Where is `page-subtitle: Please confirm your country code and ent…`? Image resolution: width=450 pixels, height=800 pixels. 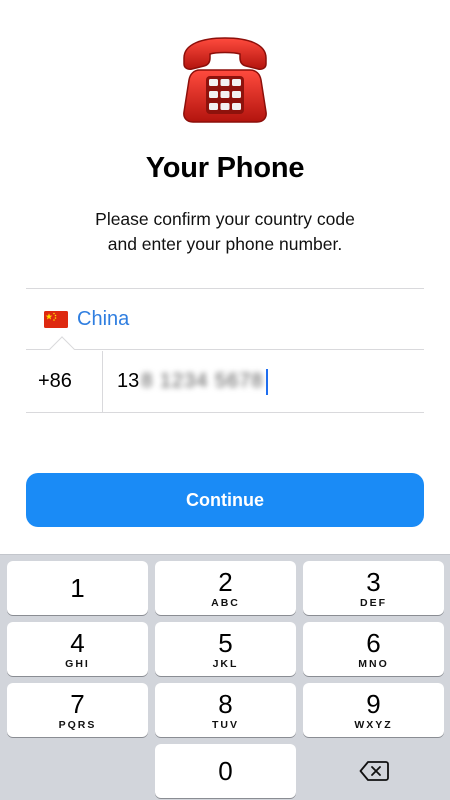
page-subtitle: Please confirm your country code and ent… is located at coordinates (225, 232).